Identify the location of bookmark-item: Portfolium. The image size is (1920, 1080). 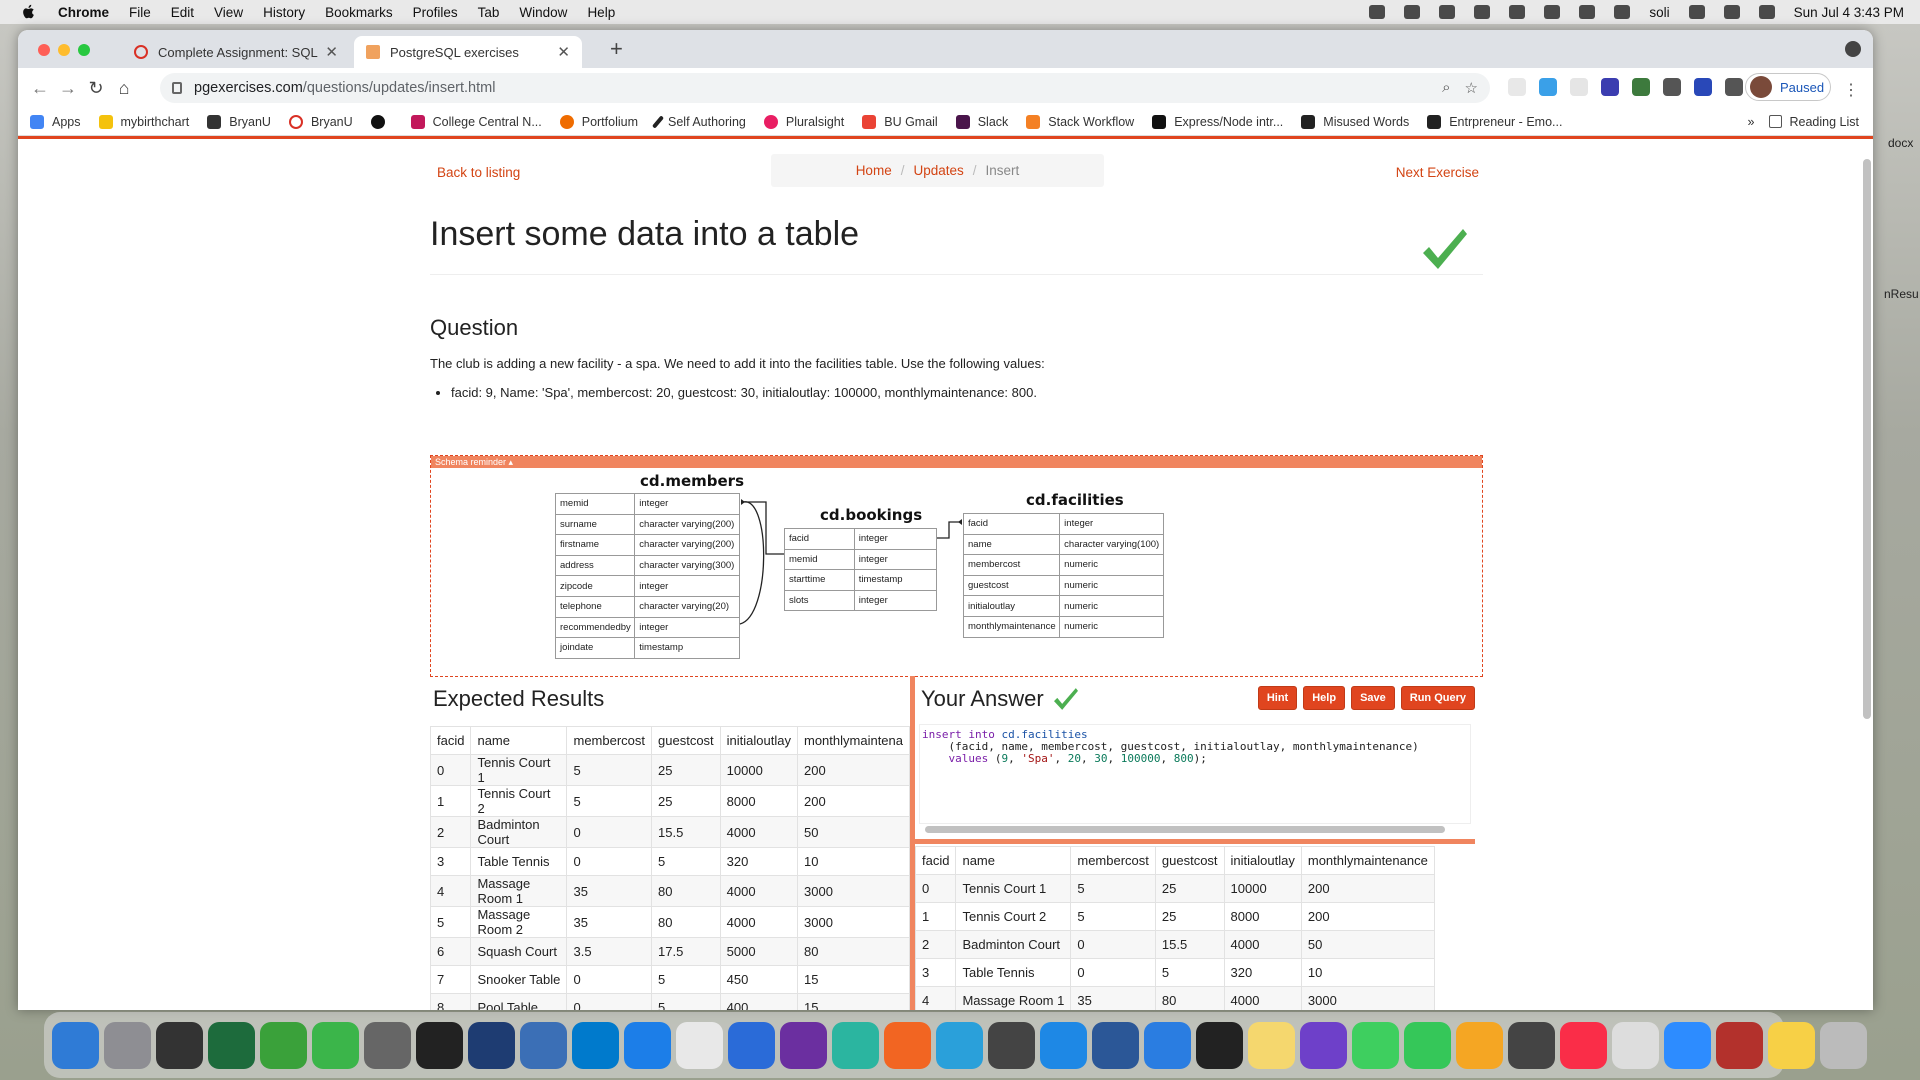
(598, 121).